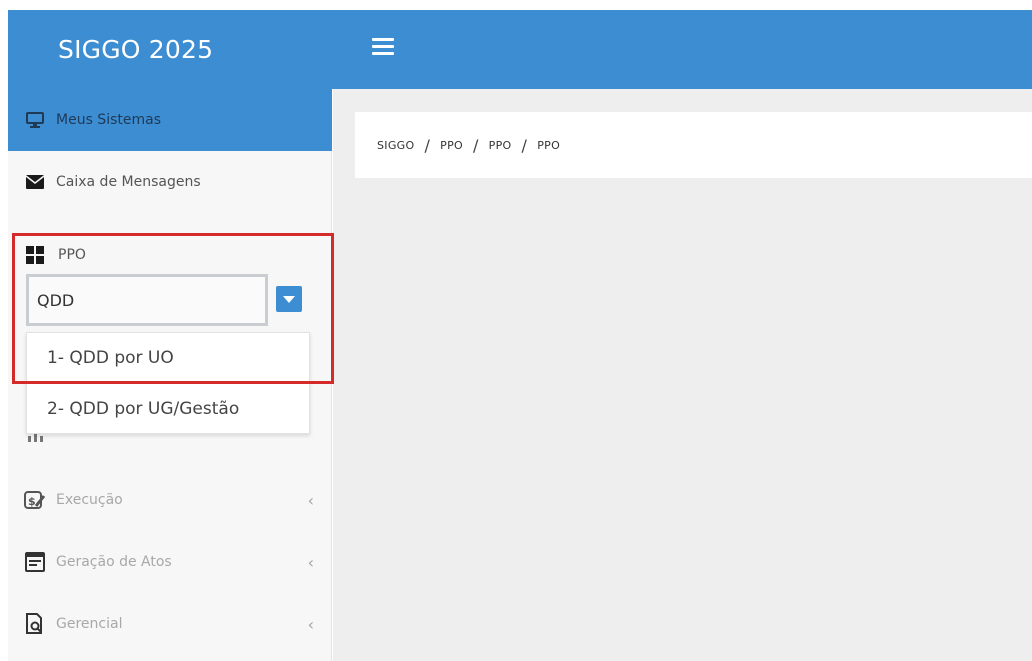  I want to click on sidebar-item-label: Caixa de Mensagens, so click(128, 182).